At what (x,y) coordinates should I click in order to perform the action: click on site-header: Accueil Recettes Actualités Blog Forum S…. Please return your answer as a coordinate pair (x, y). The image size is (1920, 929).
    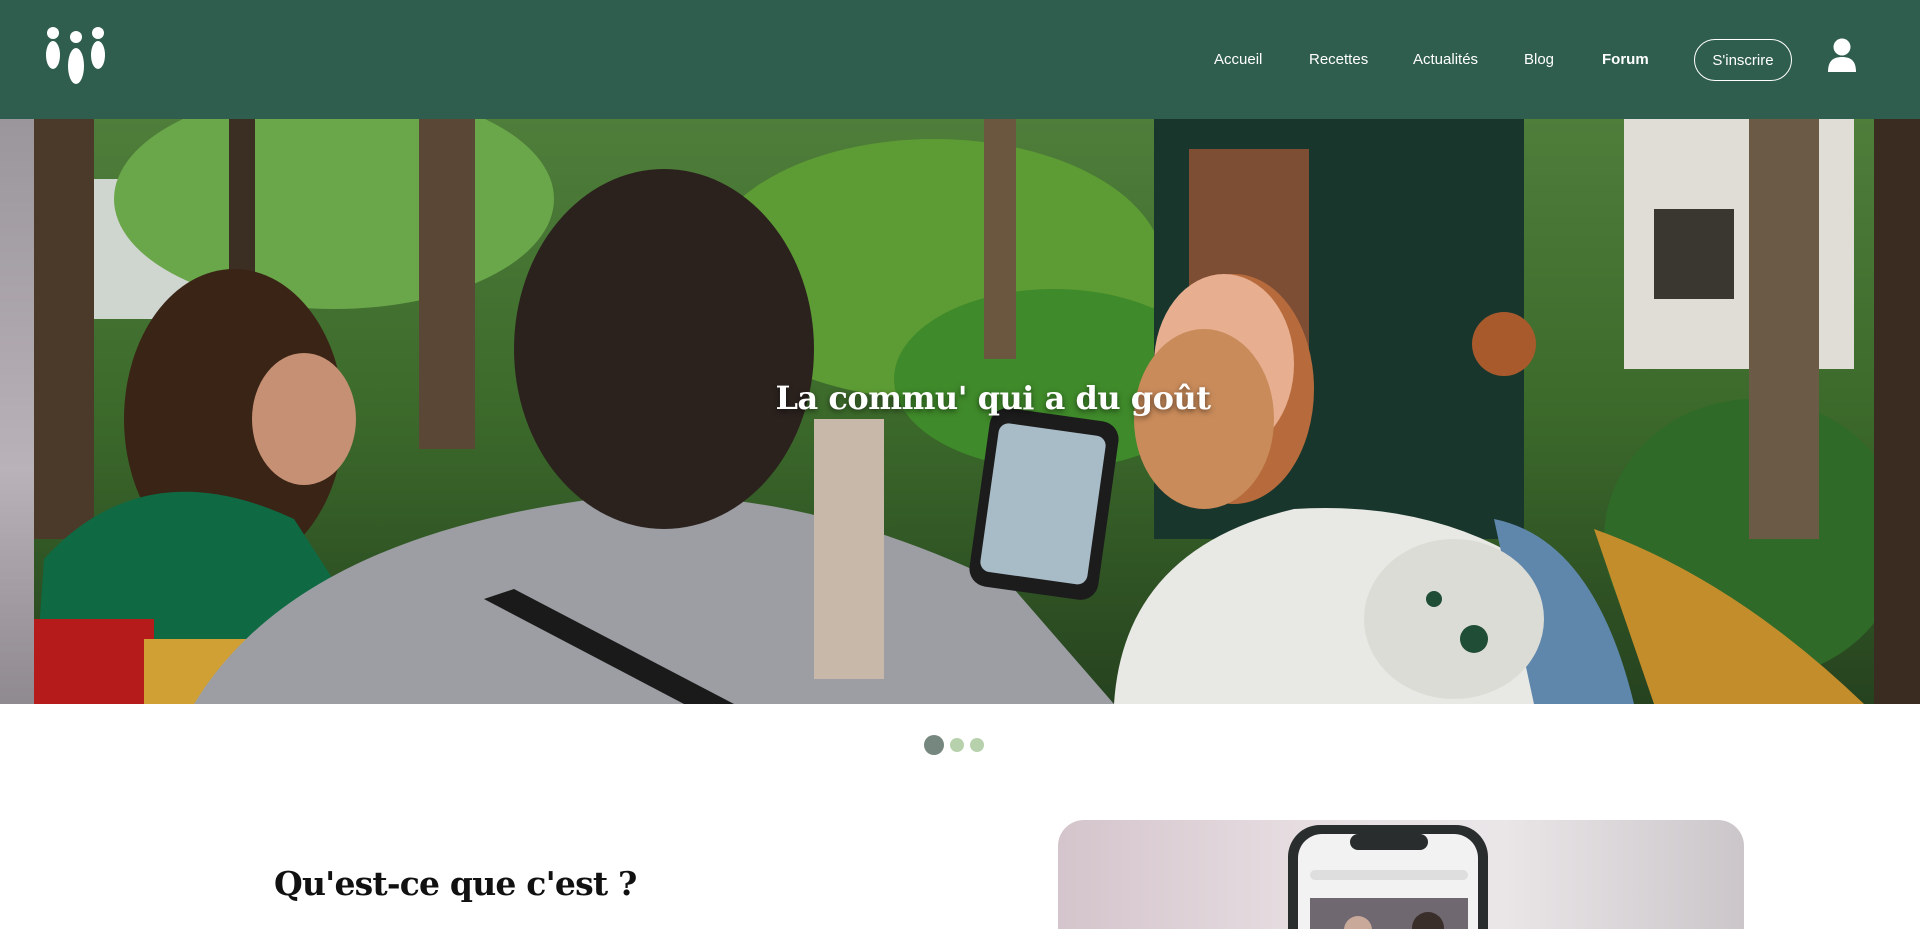
    Looking at the image, I should click on (960, 59).